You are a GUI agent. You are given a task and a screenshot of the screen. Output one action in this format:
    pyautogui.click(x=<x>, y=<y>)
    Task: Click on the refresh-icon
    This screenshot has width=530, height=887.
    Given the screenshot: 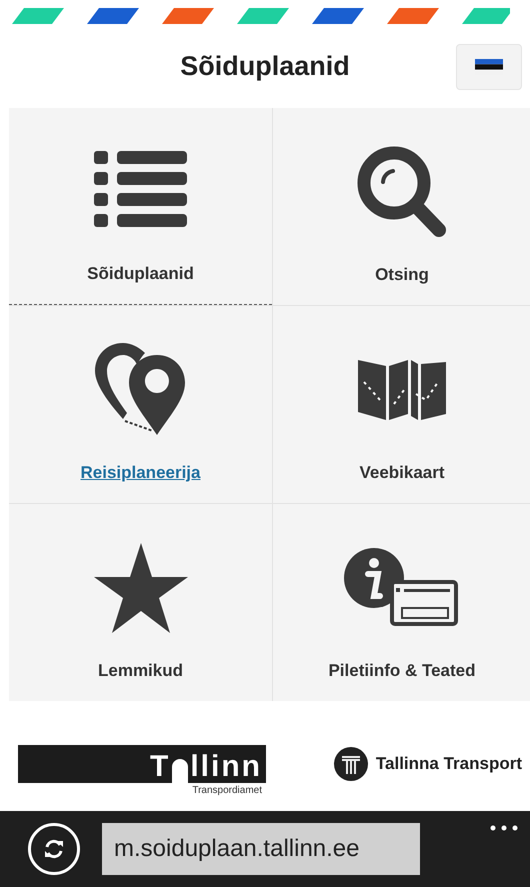 What is the action you would take?
    pyautogui.click(x=54, y=849)
    